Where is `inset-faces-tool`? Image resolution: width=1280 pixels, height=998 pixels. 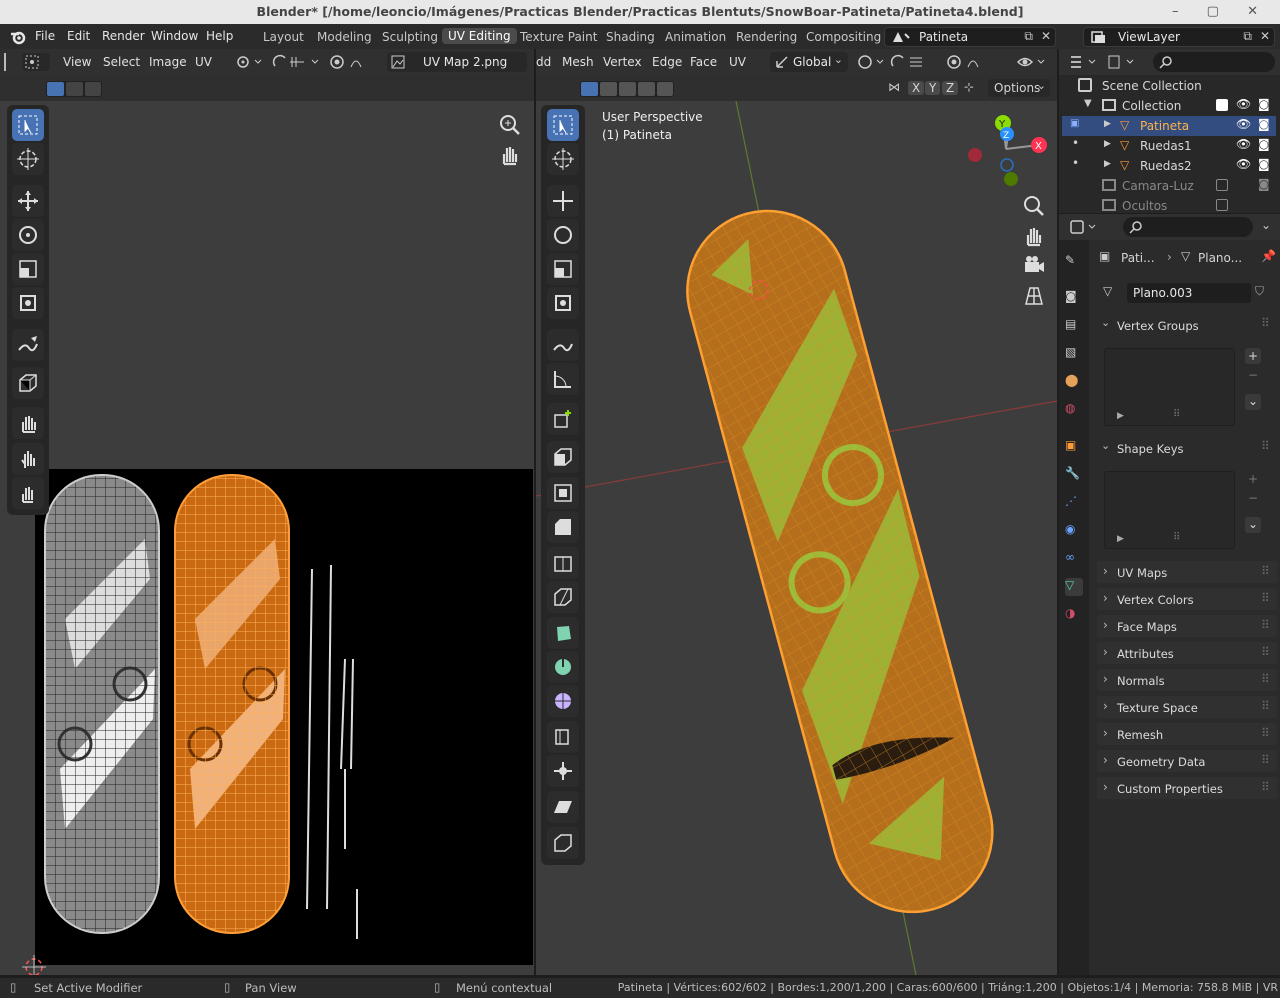 inset-faces-tool is located at coordinates (563, 493).